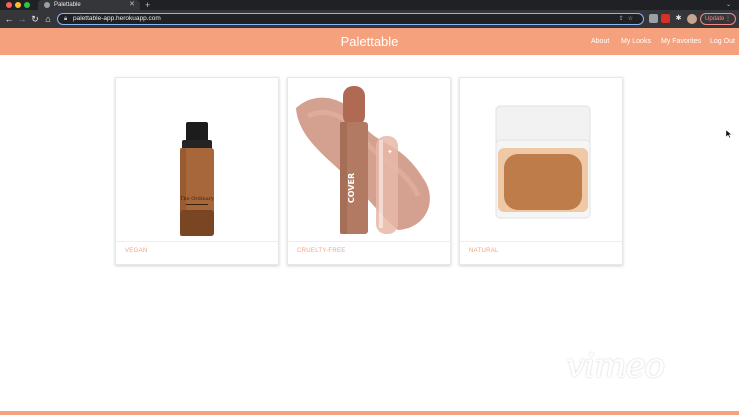 The height and width of the screenshot is (415, 739). Describe the element at coordinates (27, 5) in the screenshot. I see `maximize-window-button` at that location.